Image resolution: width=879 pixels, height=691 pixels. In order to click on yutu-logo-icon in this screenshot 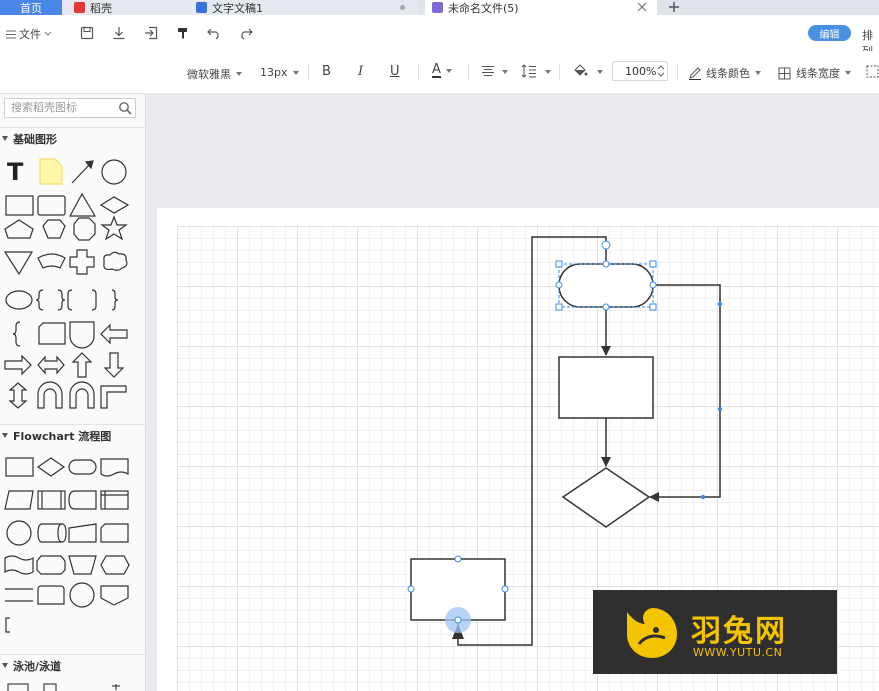, I will do `click(652, 633)`.